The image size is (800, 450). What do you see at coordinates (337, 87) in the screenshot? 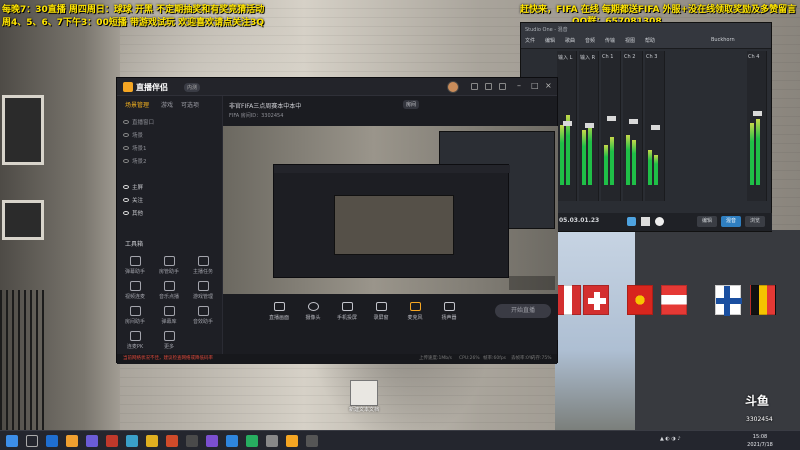
I see `app-titlebar: 直播伴侣 内测 – □ ×` at bounding box center [337, 87].